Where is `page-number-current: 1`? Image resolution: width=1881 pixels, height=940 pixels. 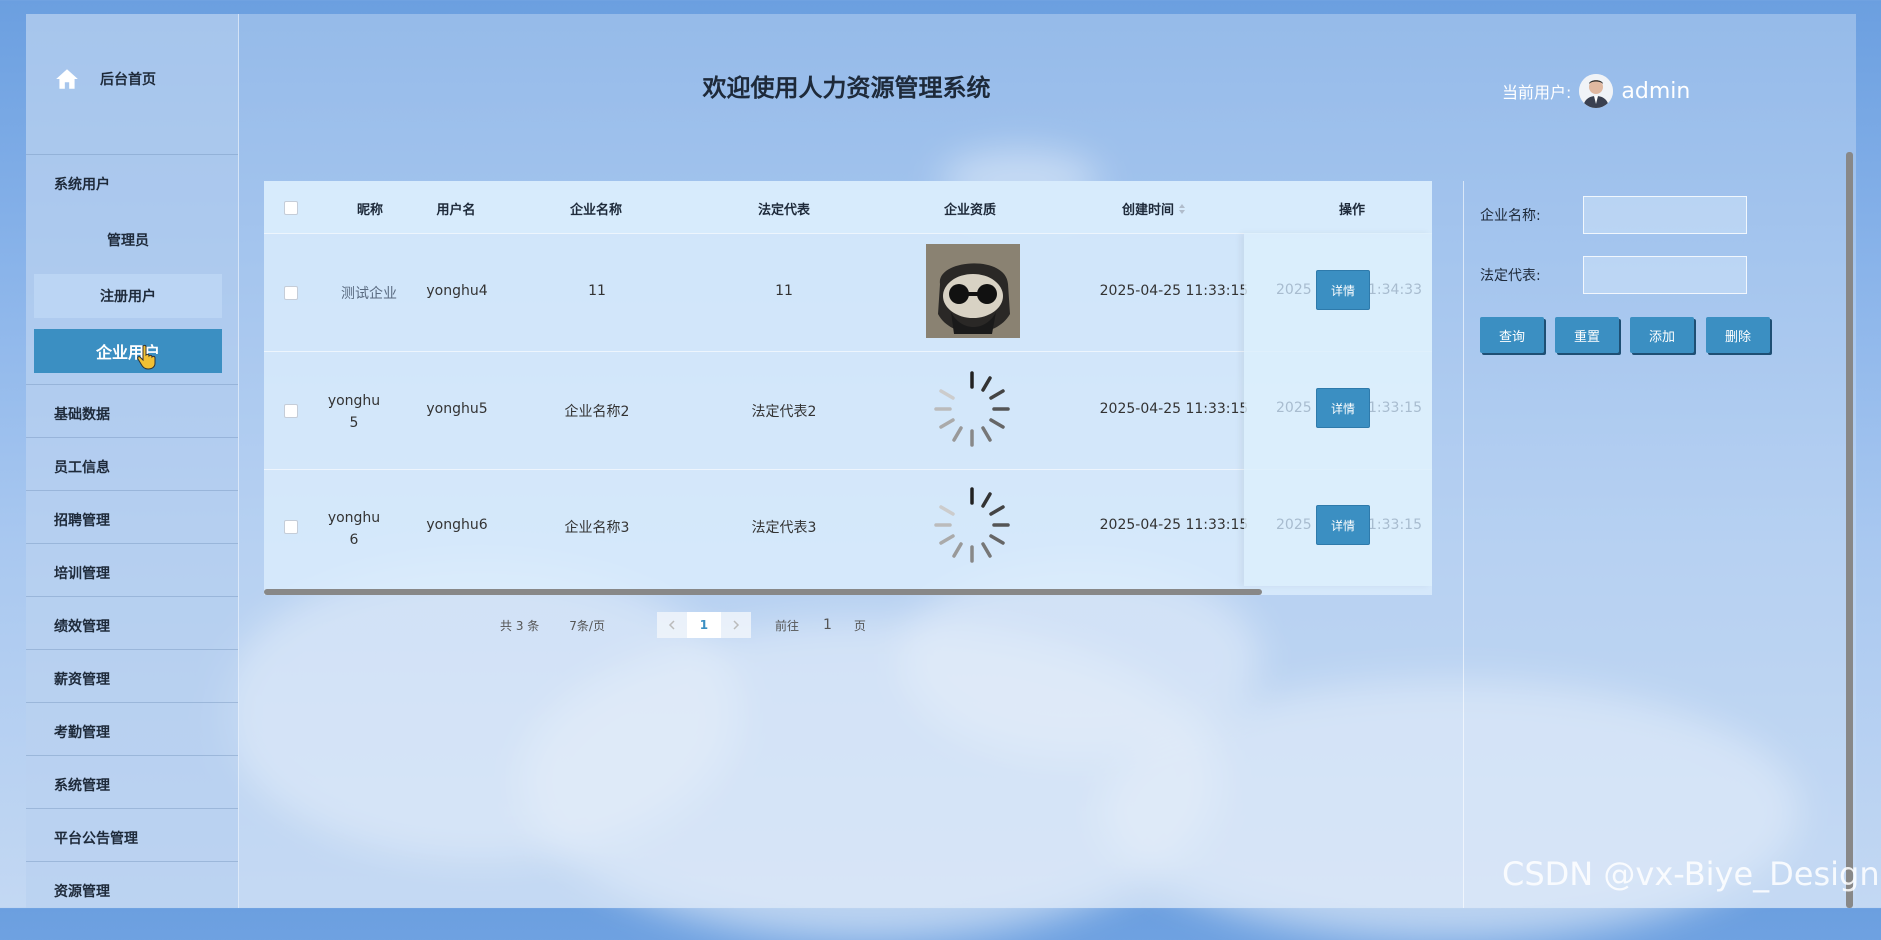 page-number-current: 1 is located at coordinates (703, 625).